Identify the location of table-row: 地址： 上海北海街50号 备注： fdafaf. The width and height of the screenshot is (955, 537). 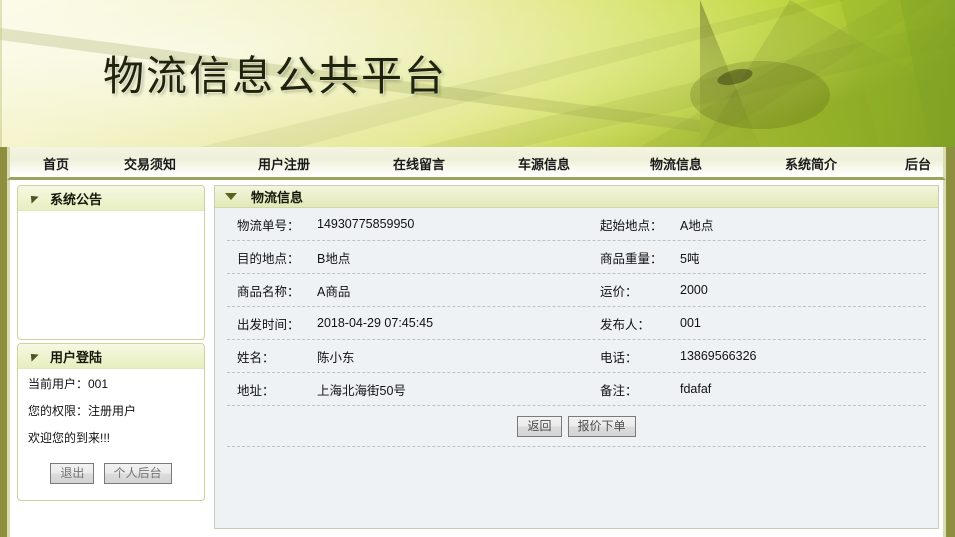
(576, 389).